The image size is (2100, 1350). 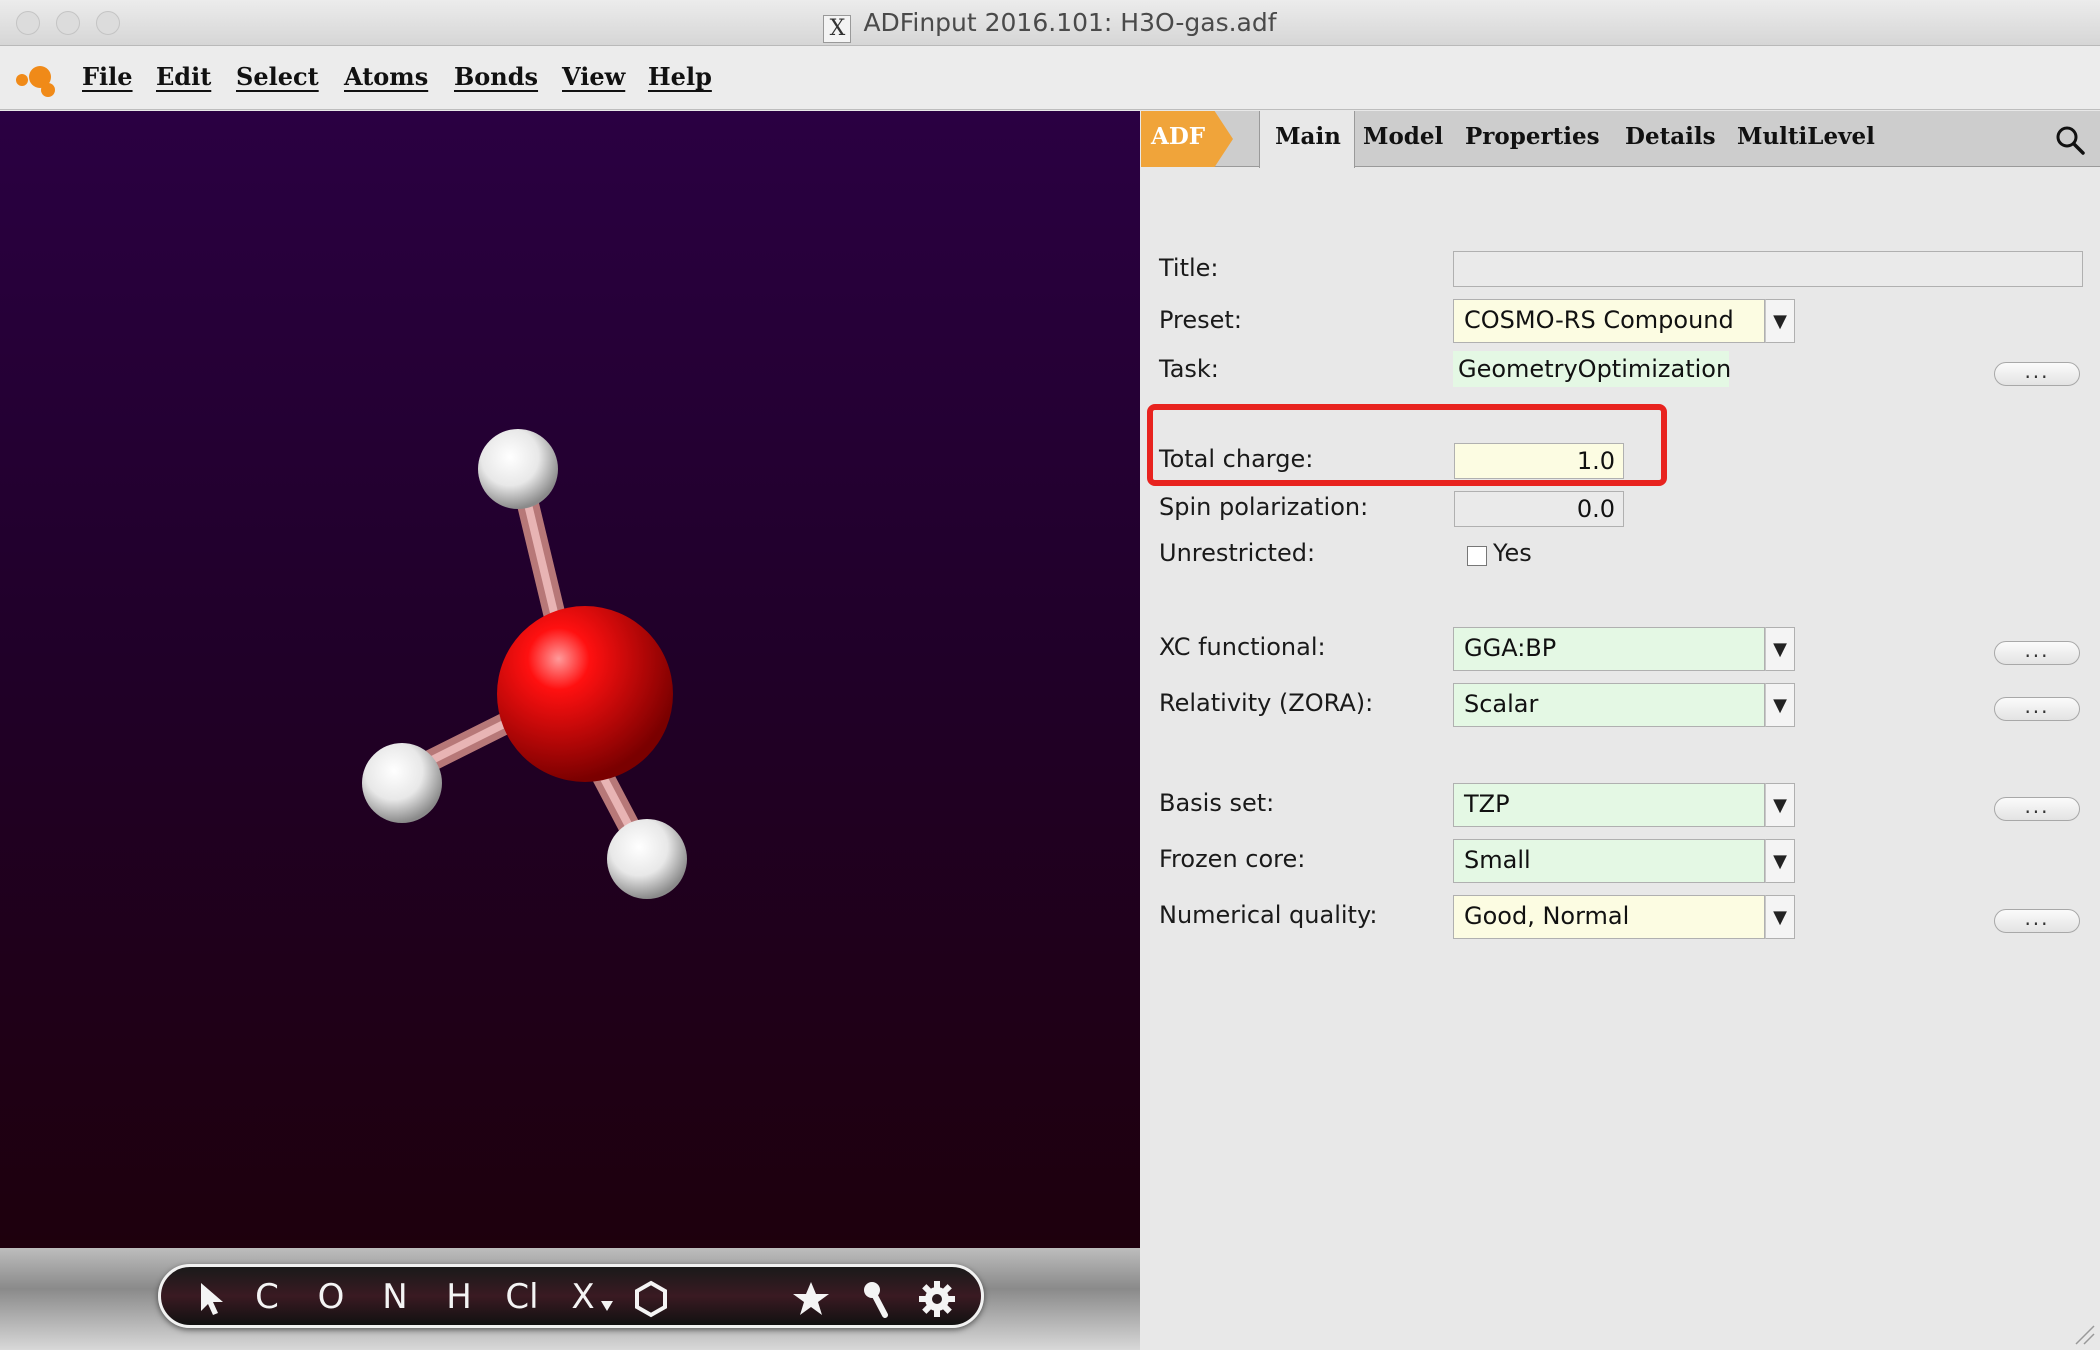 What do you see at coordinates (651, 1299) in the screenshot?
I see `ring-structure-icon` at bounding box center [651, 1299].